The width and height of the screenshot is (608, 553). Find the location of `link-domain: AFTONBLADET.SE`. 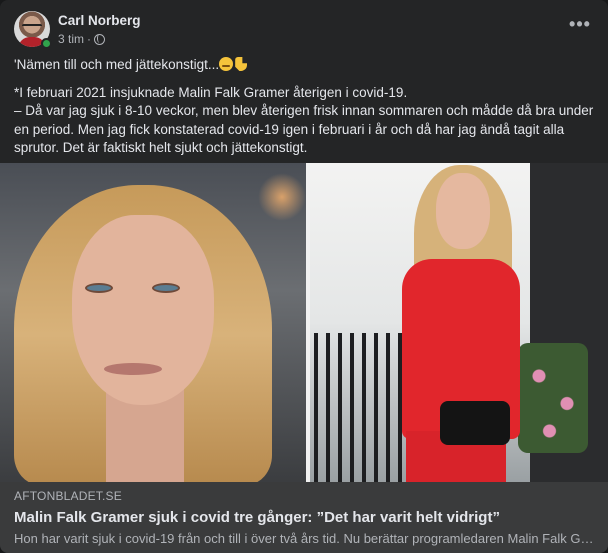

link-domain: AFTONBLADET.SE is located at coordinates (68, 496).